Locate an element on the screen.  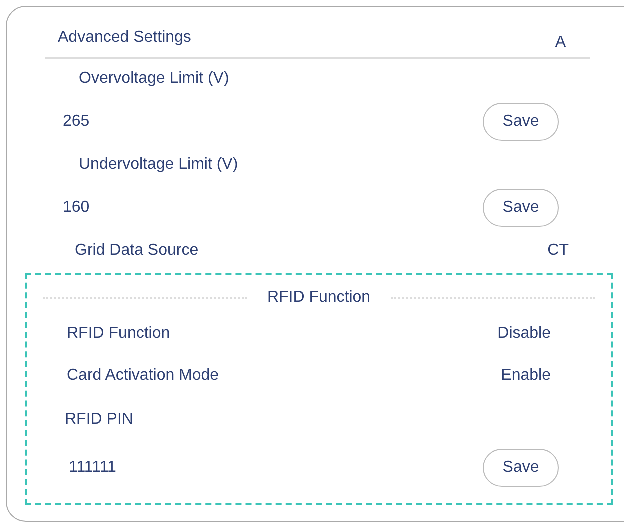
input-field: 265 is located at coordinates (123, 122).